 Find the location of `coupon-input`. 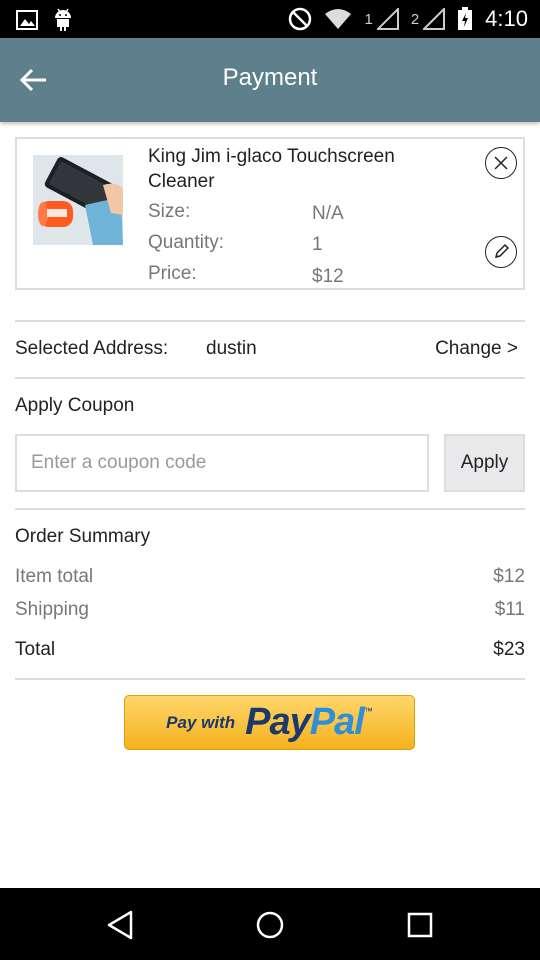

coupon-input is located at coordinates (222, 463).